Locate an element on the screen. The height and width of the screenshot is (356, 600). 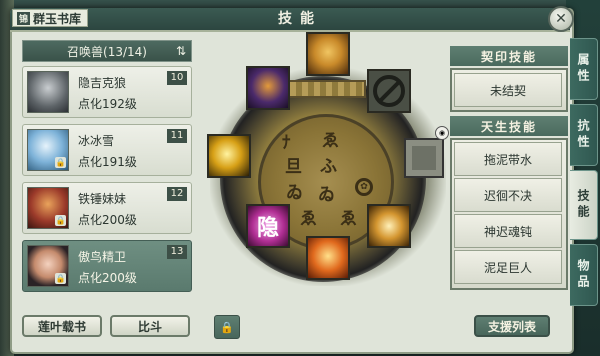
assist-list-button: 支援列表 is located at coordinates (512, 326).